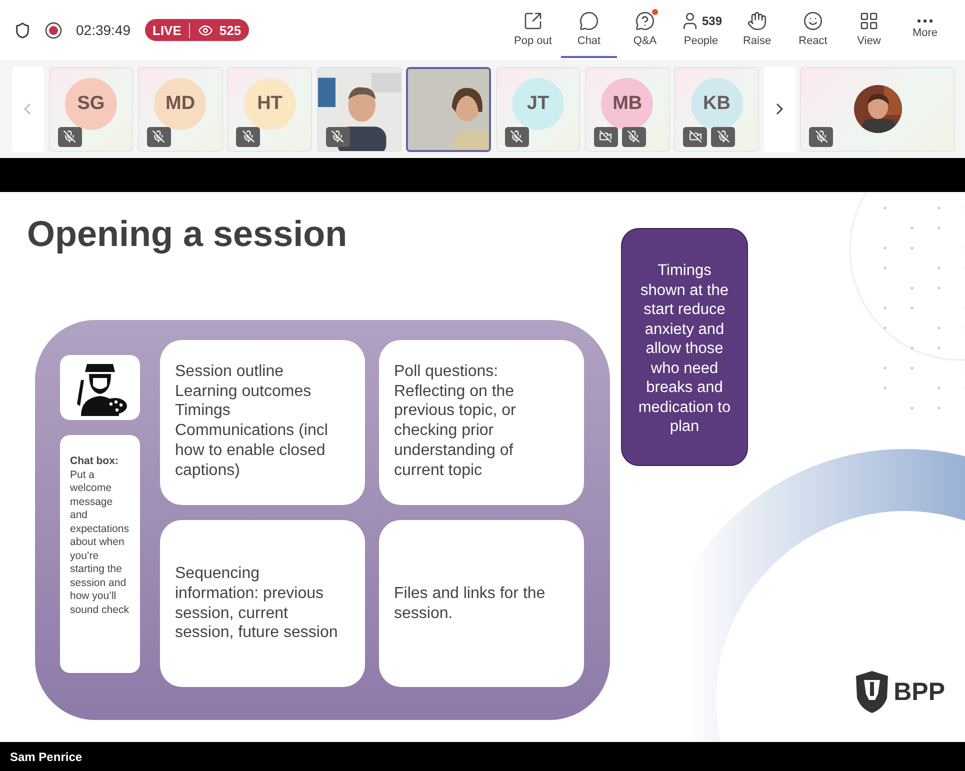 This screenshot has width=965, height=771. Describe the element at coordinates (262, 422) in the screenshot. I see `content-card: Session outline Learning outcomes Timings Communications (incl how to enable closed captions)` at that location.